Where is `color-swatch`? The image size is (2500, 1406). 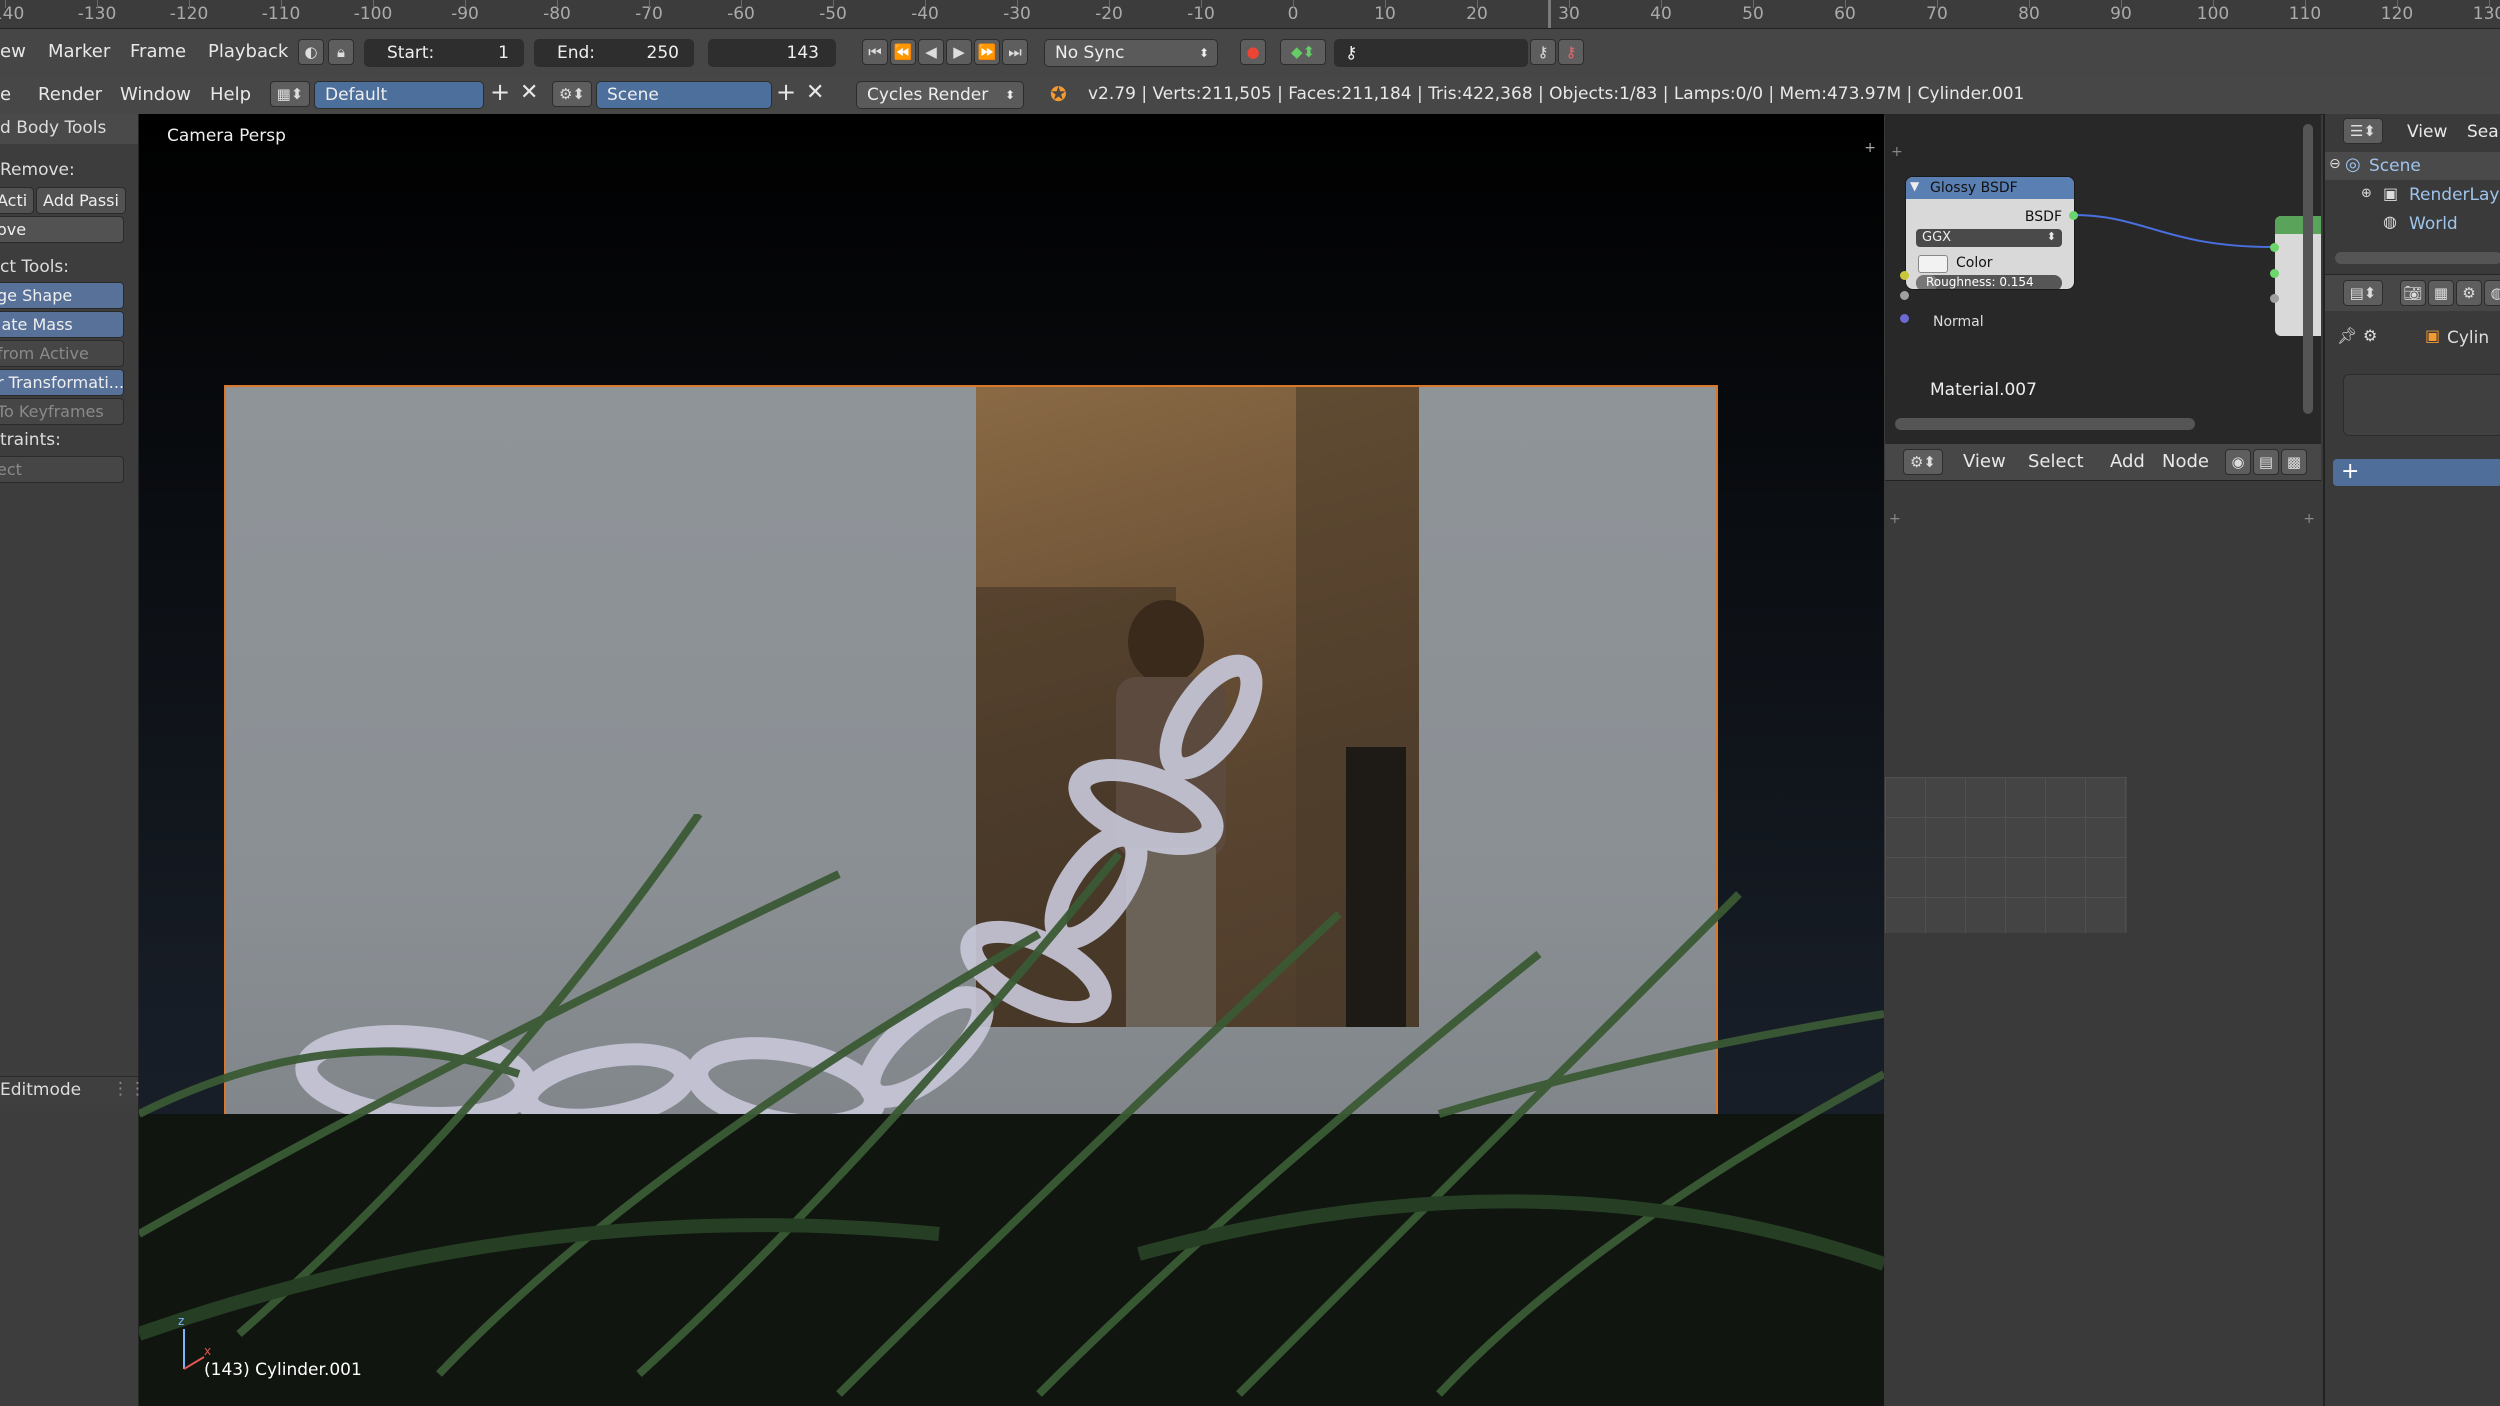
color-swatch is located at coordinates (1933, 264).